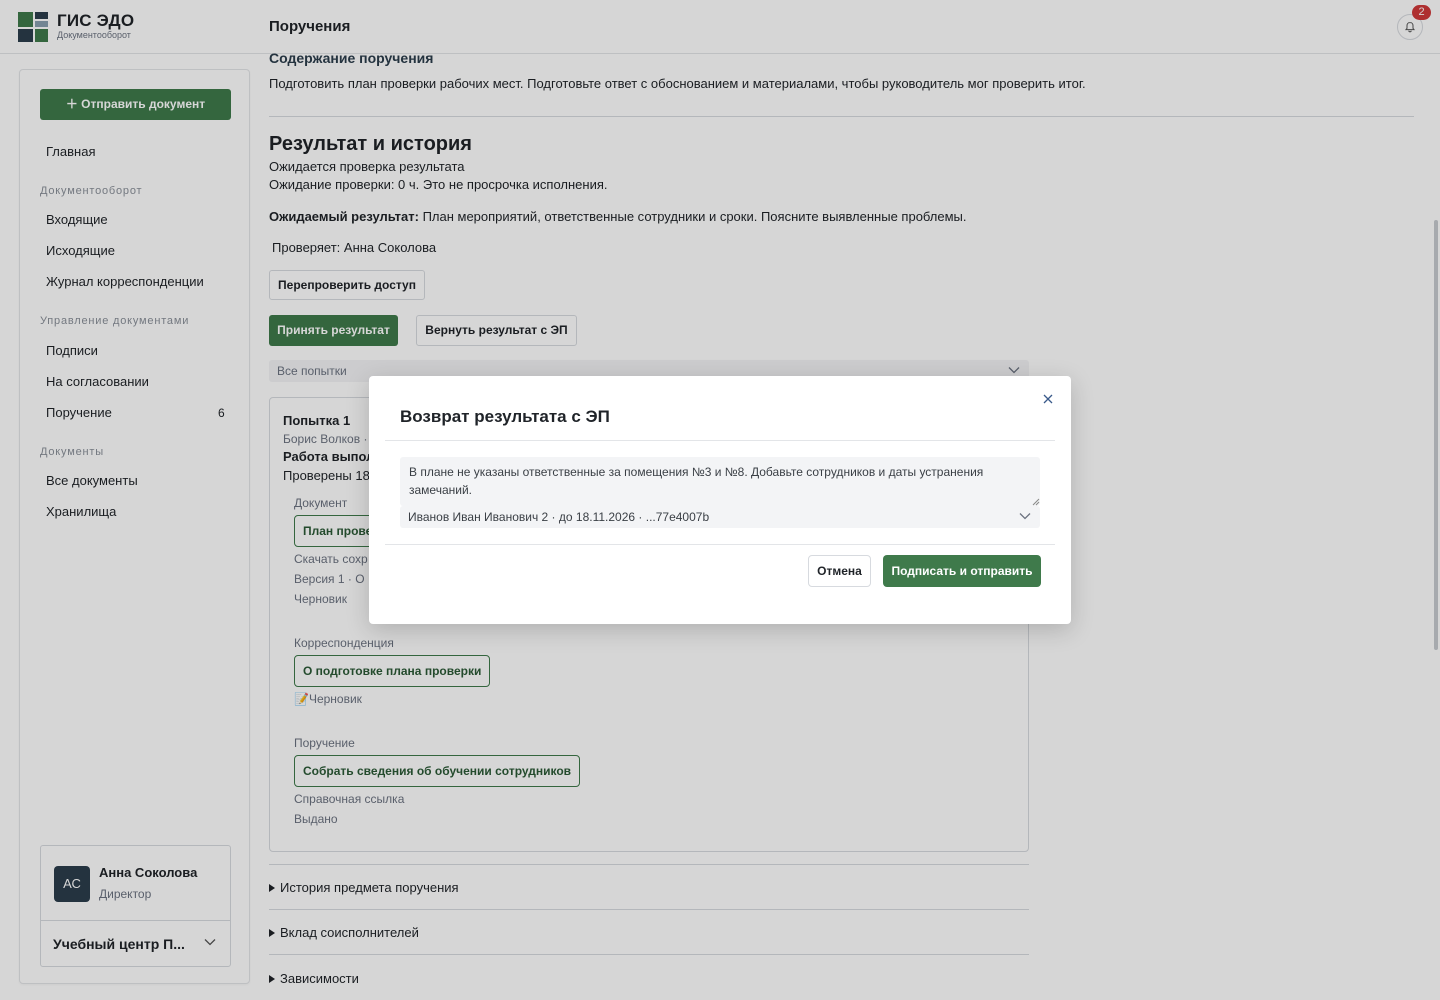  Describe the element at coordinates (962, 571) in the screenshot. I see `sign-and-send-button: Подписать и отправить` at that location.